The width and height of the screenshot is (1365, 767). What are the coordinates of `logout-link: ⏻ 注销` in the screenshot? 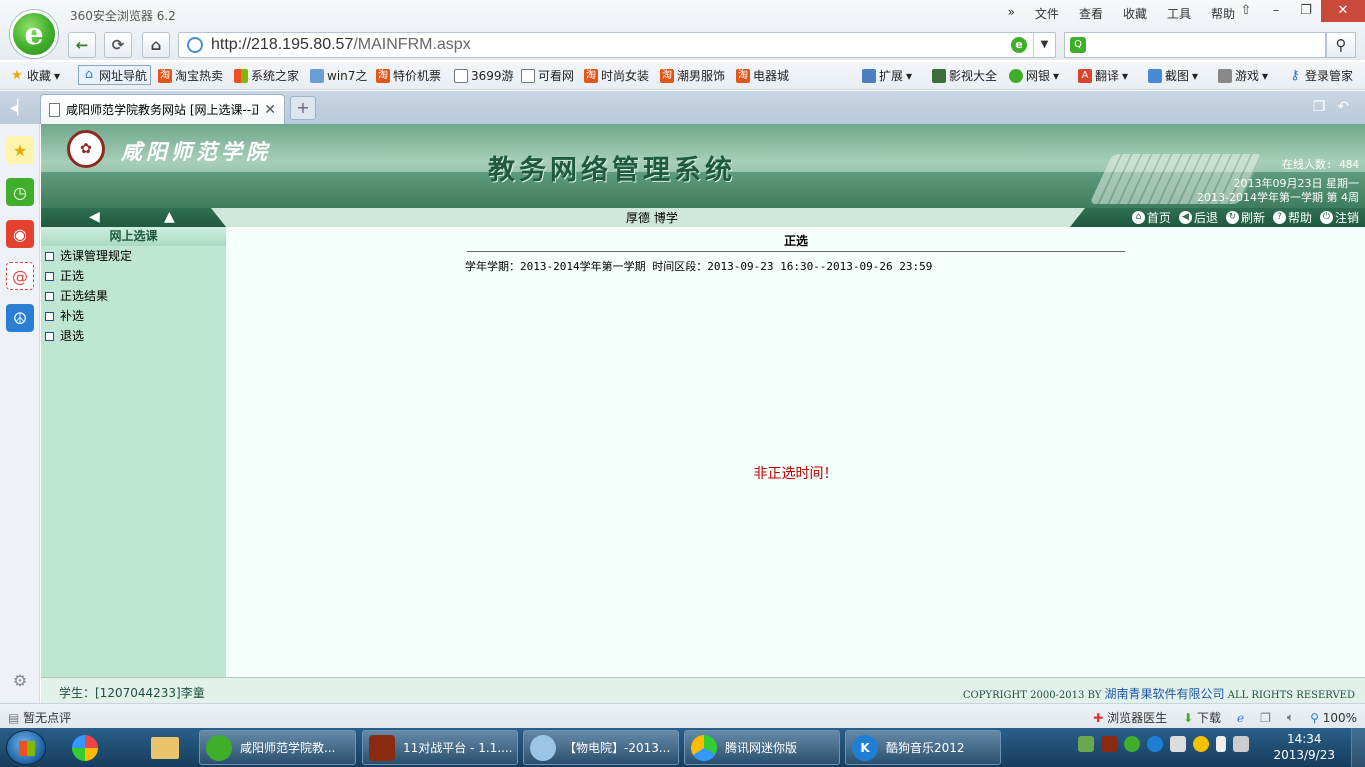 It's located at (1339, 217).